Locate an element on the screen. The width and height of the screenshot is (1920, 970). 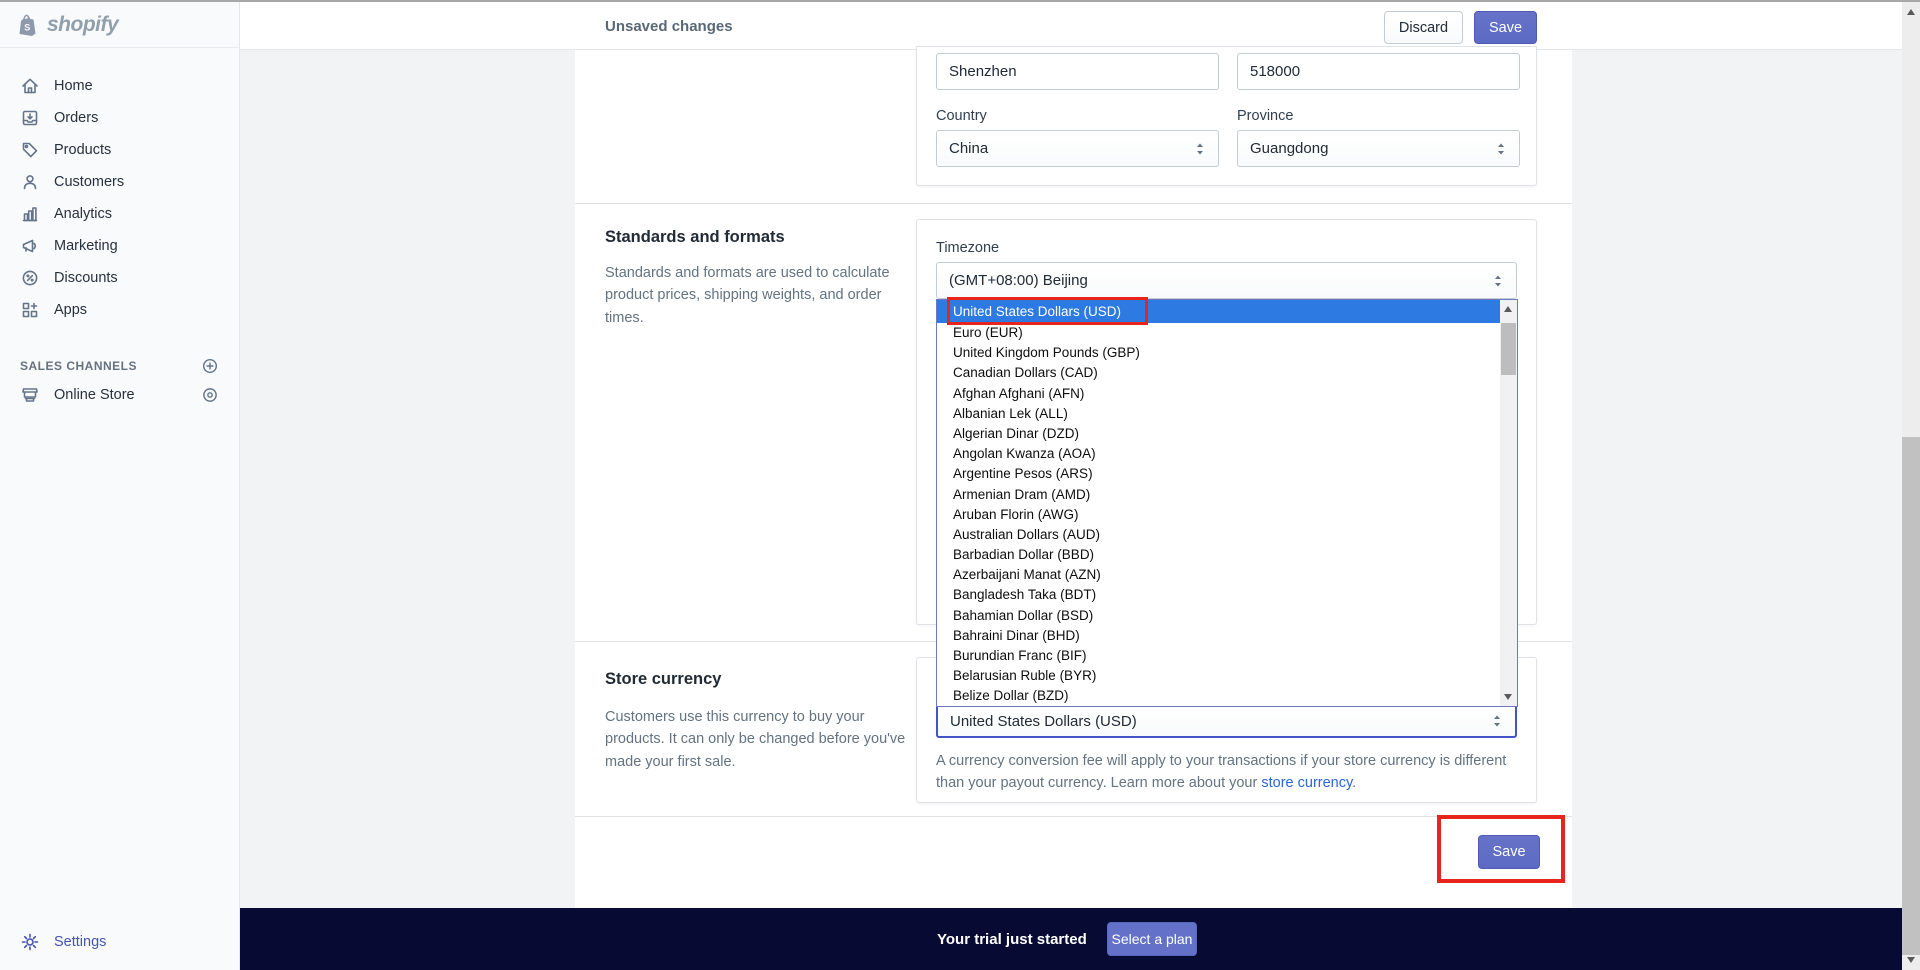
currency-option: Algerian Dinar (DZD) is located at coordinates (1227, 434).